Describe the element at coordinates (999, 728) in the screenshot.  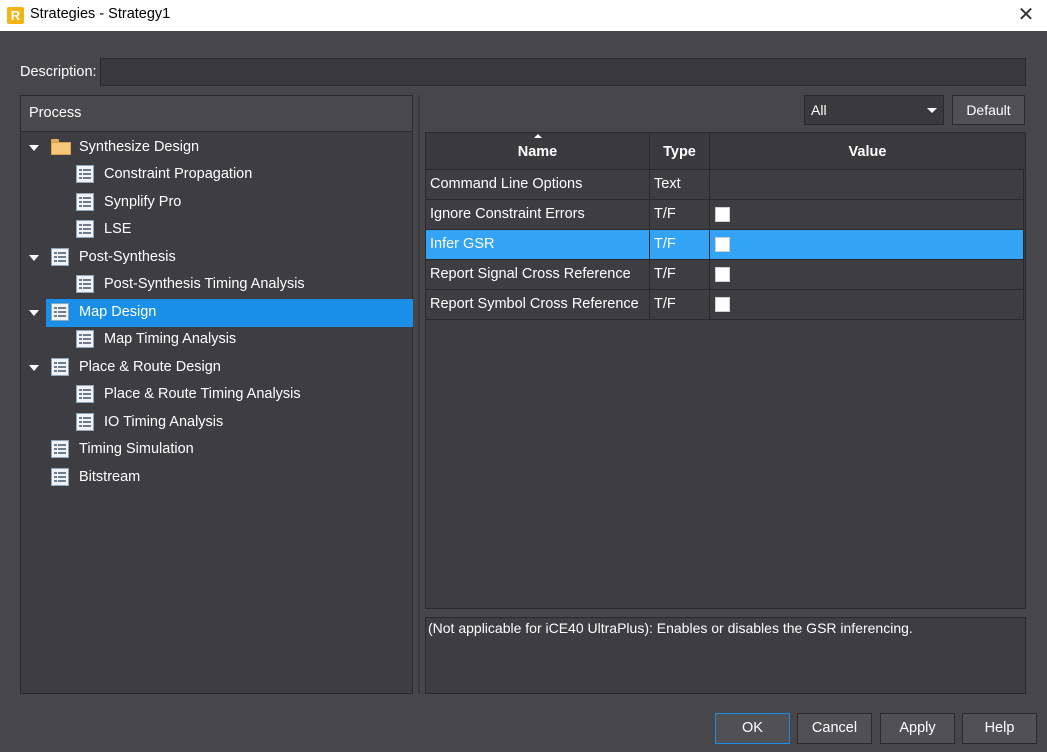
I see `help-button: Help` at that location.